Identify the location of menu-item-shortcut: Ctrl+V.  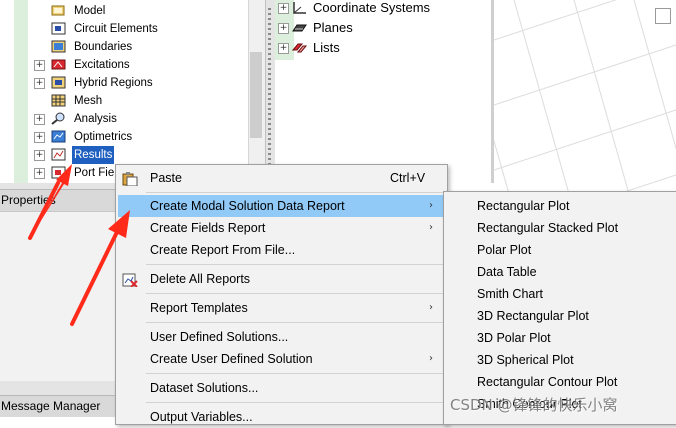
(408, 178).